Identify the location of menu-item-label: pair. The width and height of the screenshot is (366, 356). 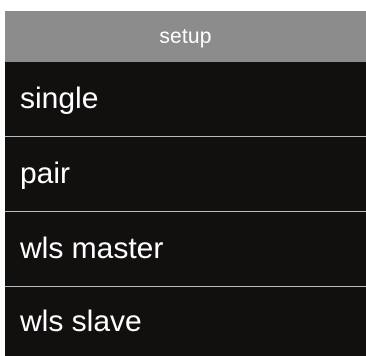
(45, 173).